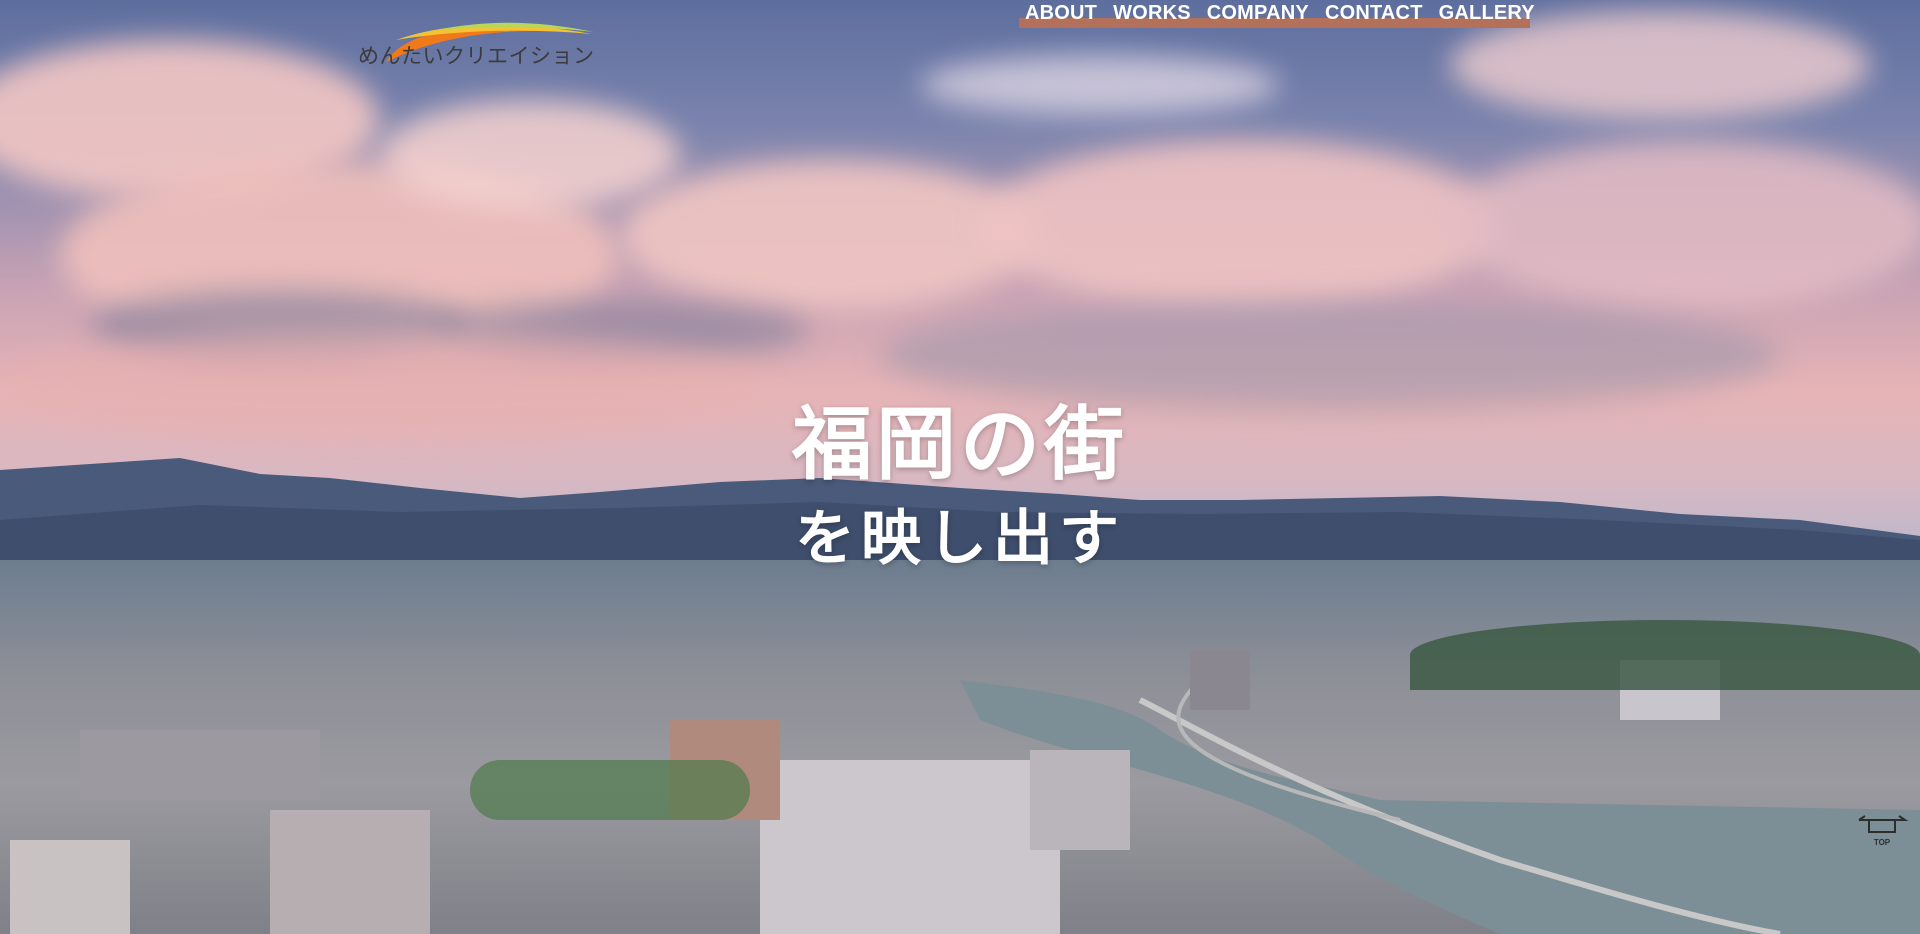 Image resolution: width=1920 pixels, height=934 pixels. What do you see at coordinates (1061, 12) in the screenshot?
I see `nav-about: ABOUT` at bounding box center [1061, 12].